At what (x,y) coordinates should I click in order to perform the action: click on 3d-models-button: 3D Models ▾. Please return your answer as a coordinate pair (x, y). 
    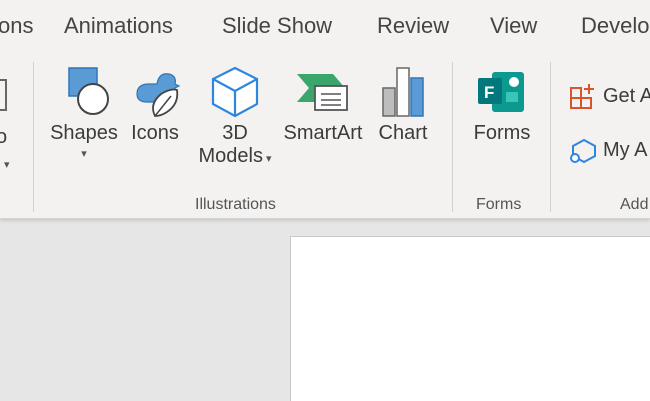
    Looking at the image, I should click on (235, 116).